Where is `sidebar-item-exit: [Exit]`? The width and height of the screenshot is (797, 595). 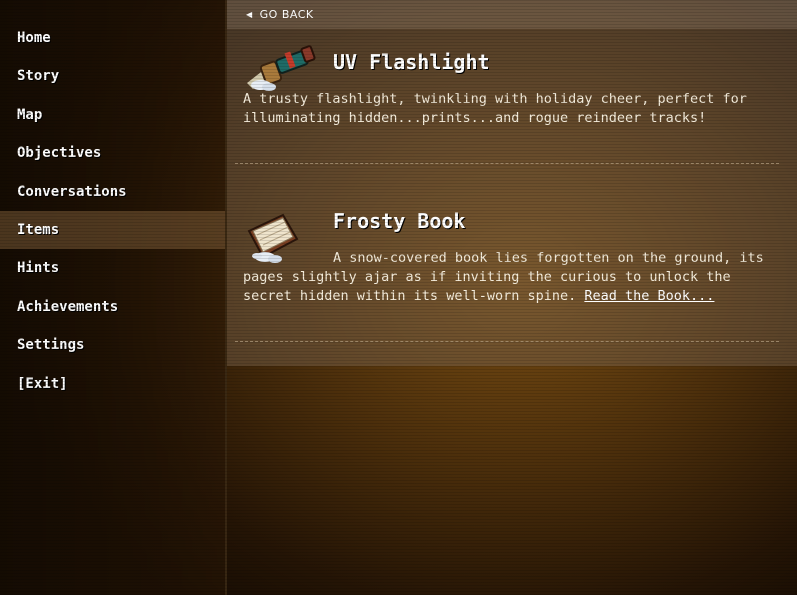 sidebar-item-exit: [Exit] is located at coordinates (112, 384).